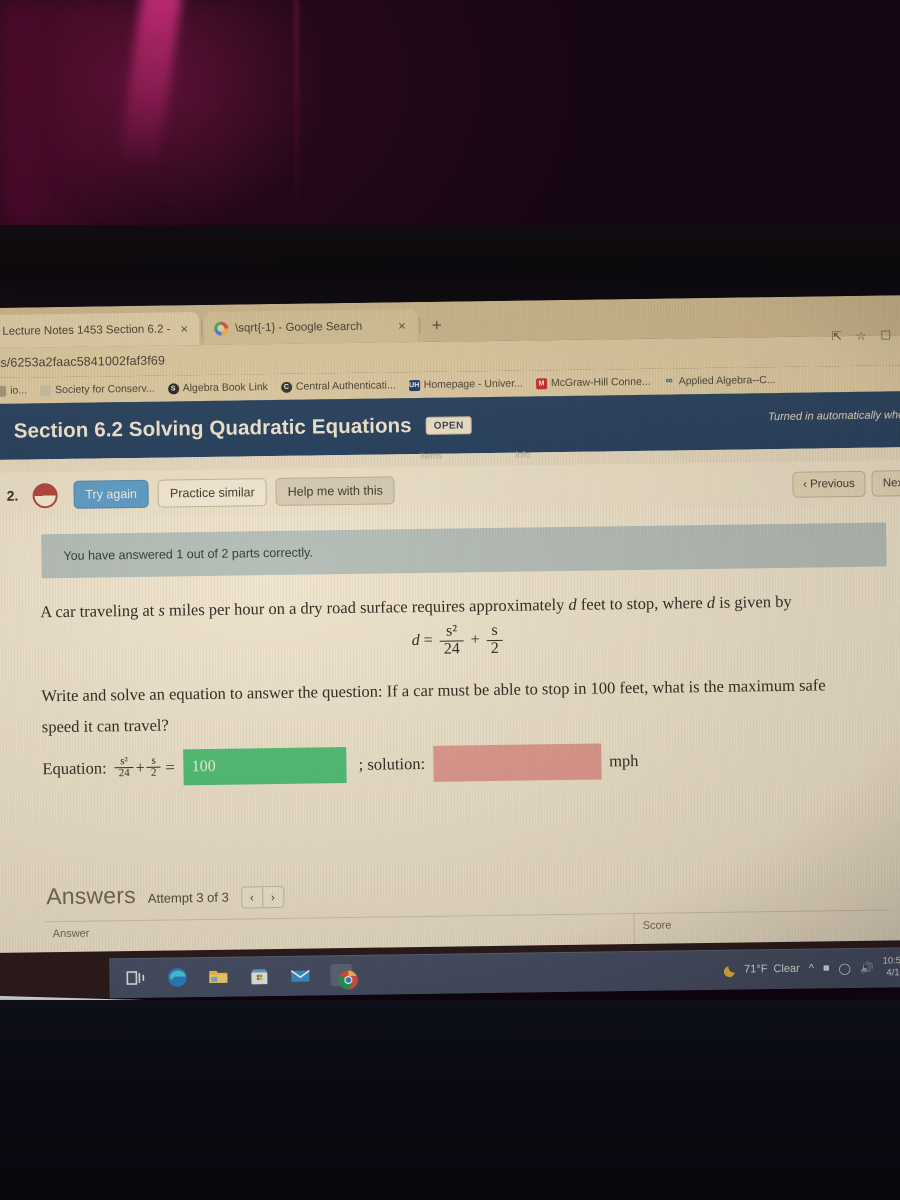 The height and width of the screenshot is (1200, 900). I want to click on volume-icon: 🔊, so click(867, 967).